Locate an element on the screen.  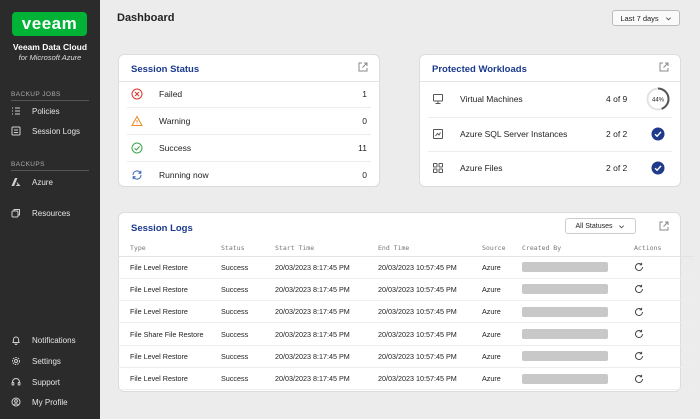
progress-percent-label: 44% is located at coordinates (658, 100).